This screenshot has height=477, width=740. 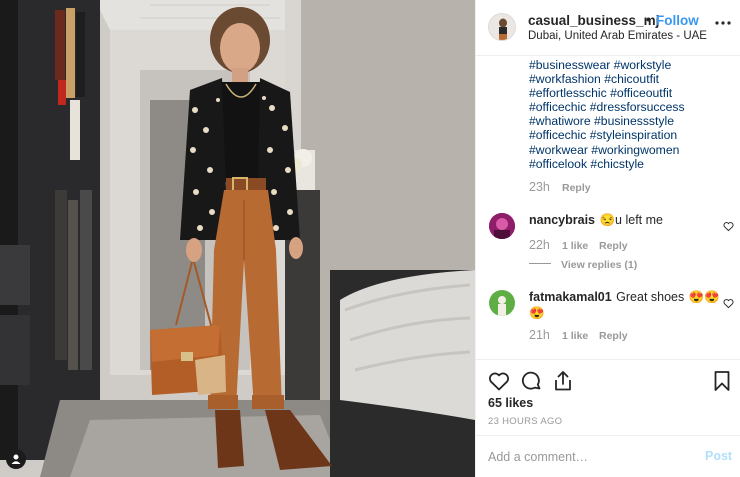 What do you see at coordinates (718, 456) in the screenshot?
I see `post-comment-button: Post` at bounding box center [718, 456].